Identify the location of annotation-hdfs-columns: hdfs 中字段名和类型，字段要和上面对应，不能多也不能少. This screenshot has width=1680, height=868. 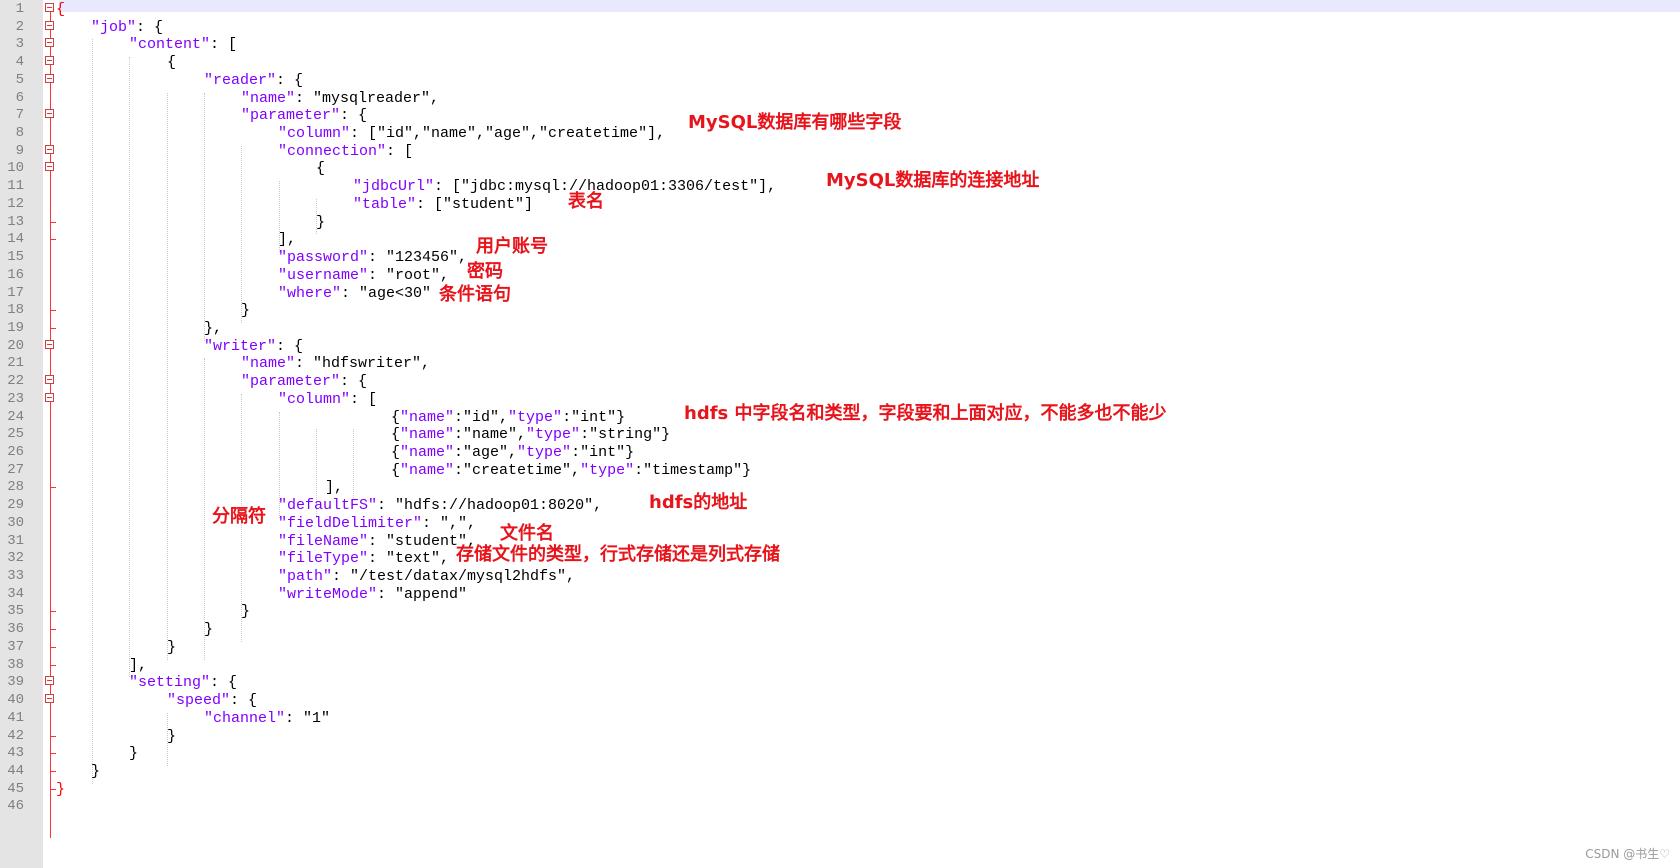
(925, 413).